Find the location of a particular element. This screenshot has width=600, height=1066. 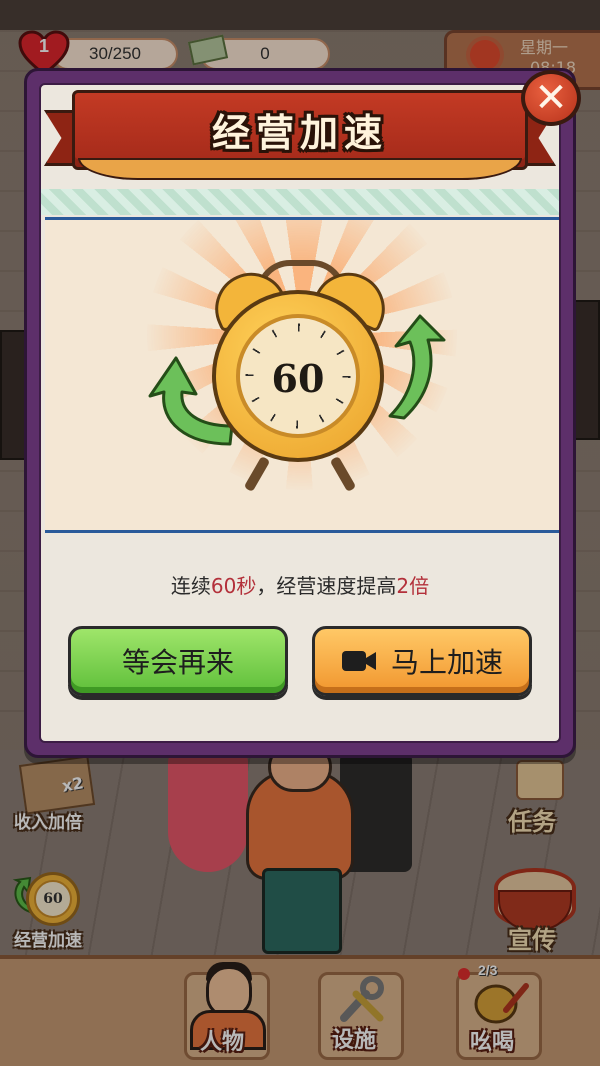

desc-multiplier: 2倍 is located at coordinates (413, 586).